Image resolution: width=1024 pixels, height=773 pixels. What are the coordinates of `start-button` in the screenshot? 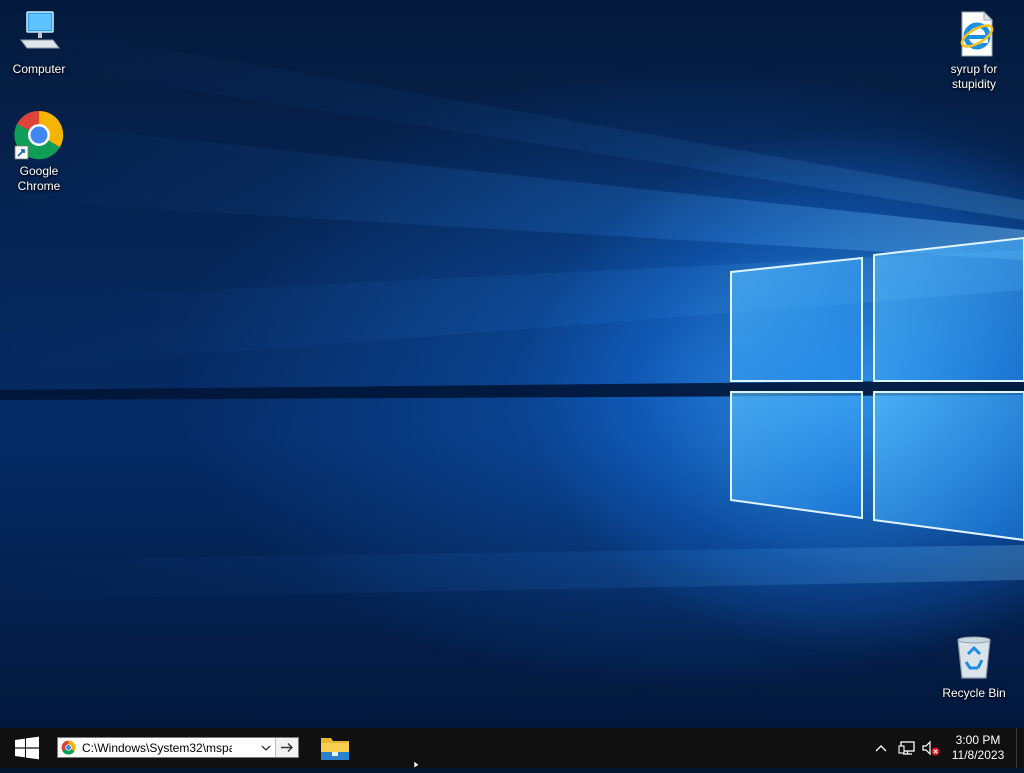 It's located at (27, 748).